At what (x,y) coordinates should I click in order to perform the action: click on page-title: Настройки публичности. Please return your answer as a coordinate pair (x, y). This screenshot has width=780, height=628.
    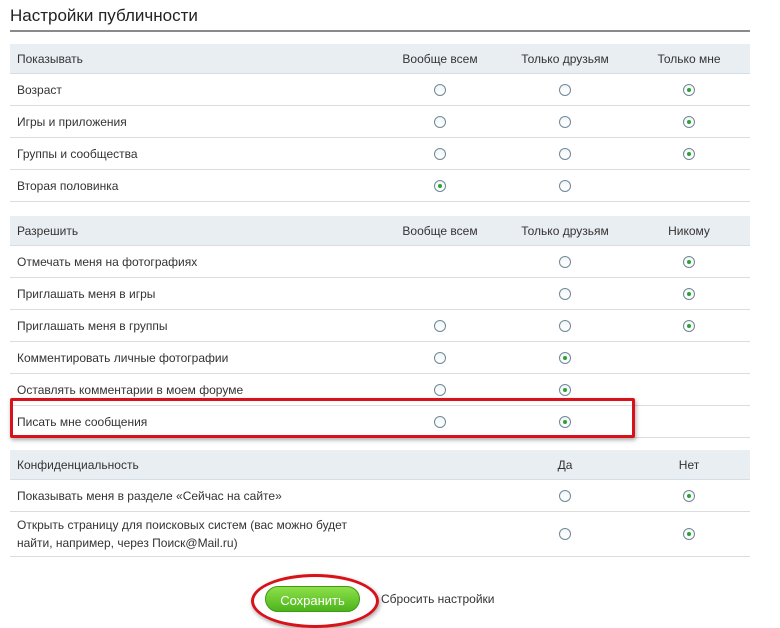
    Looking at the image, I should click on (104, 15).